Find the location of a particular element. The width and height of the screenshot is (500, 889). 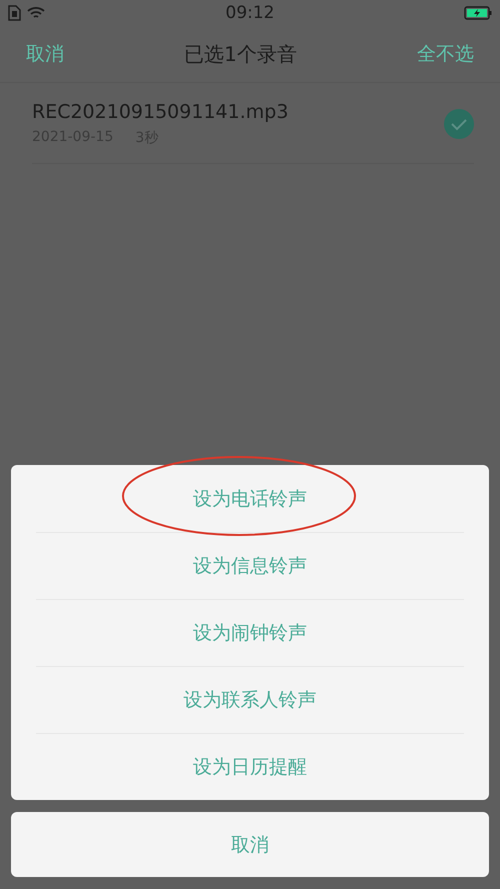

menu-option: 设为电话铃声 is located at coordinates (250, 498).